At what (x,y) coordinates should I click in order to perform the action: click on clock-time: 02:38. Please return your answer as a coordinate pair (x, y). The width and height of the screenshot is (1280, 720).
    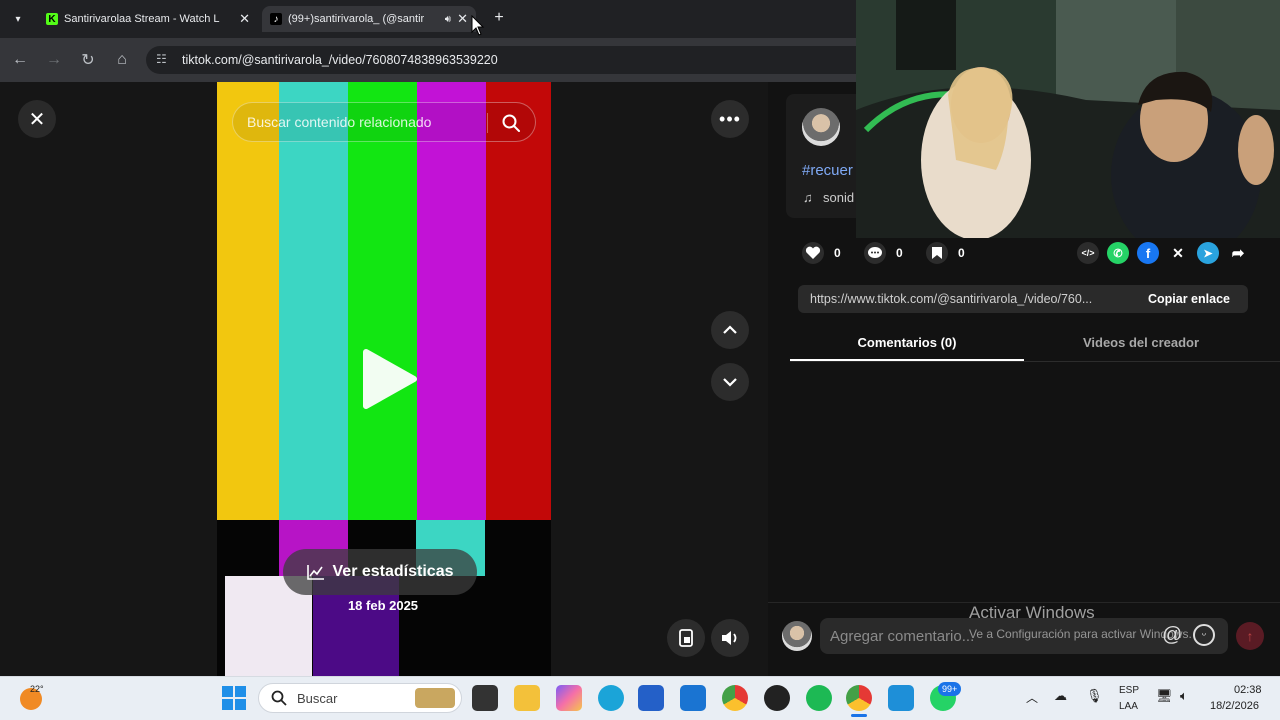
    Looking at the image, I should click on (1248, 690).